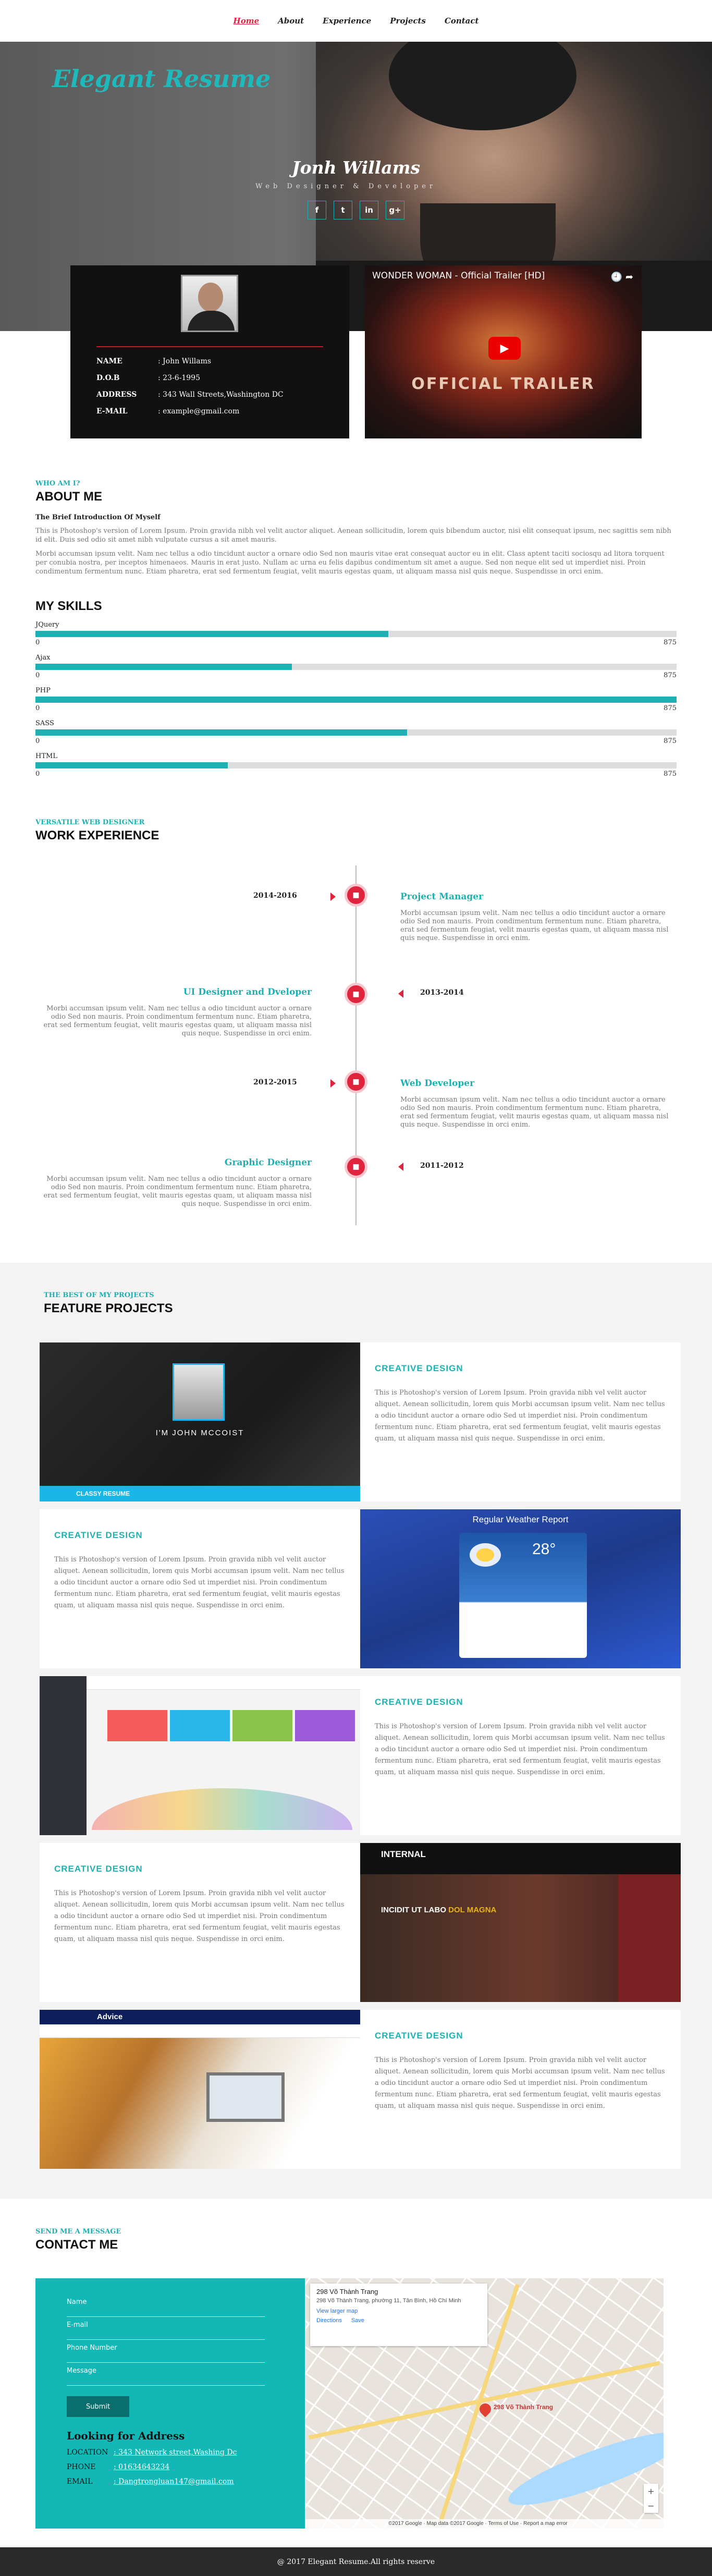  I want to click on video-title: WONDER WOMAN - Official Trailer [HD], so click(458, 276).